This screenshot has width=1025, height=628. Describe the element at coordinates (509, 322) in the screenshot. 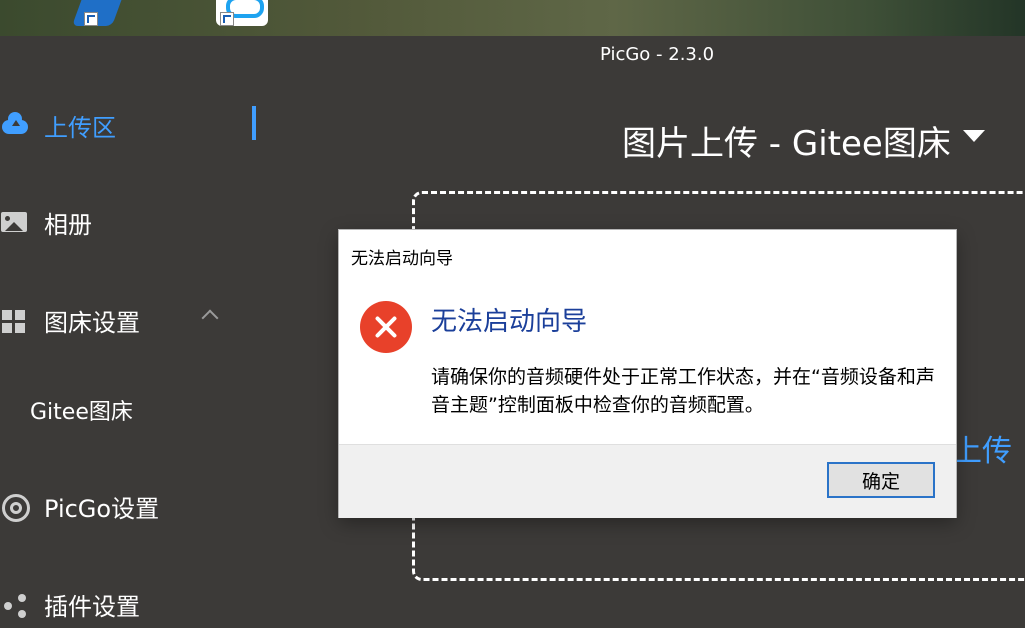

I see `dialog-heading: 无法启动向导` at that location.